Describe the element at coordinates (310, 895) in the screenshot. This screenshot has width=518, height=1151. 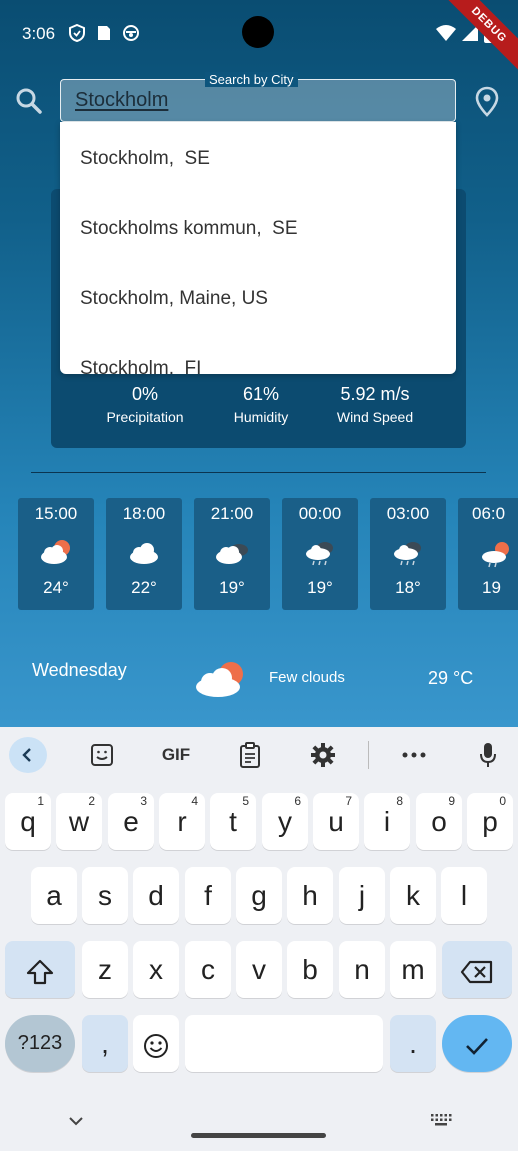
I see `key-h: h` at that location.